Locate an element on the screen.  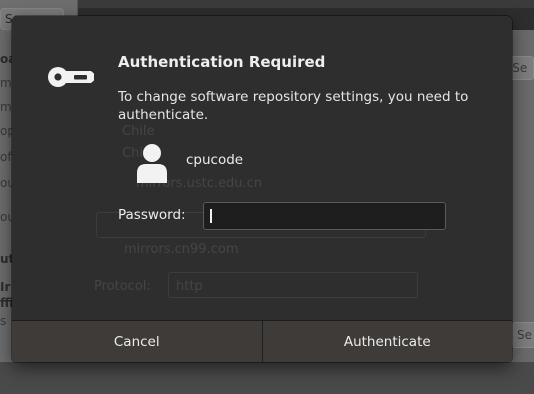
ghost-field is located at coordinates (293, 285).